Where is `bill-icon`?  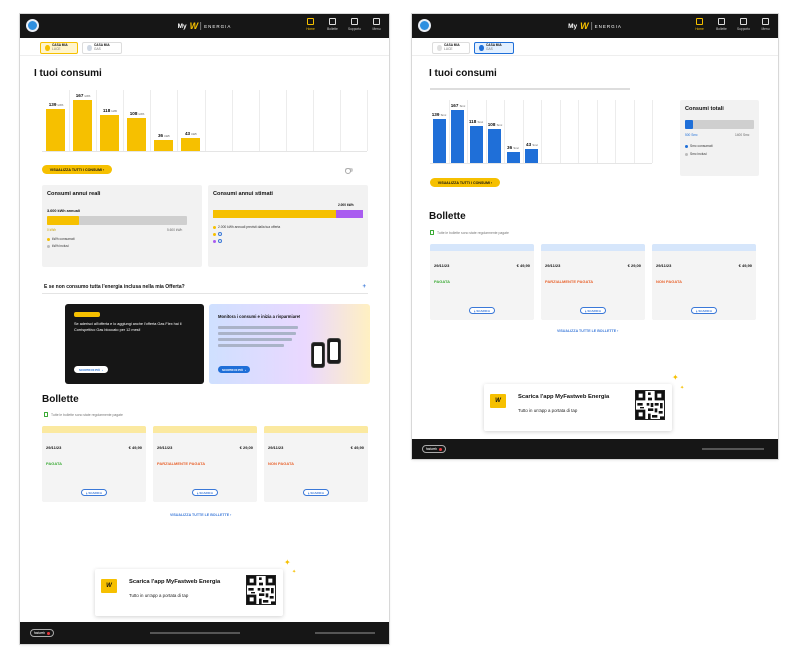 bill-icon is located at coordinates (332, 21).